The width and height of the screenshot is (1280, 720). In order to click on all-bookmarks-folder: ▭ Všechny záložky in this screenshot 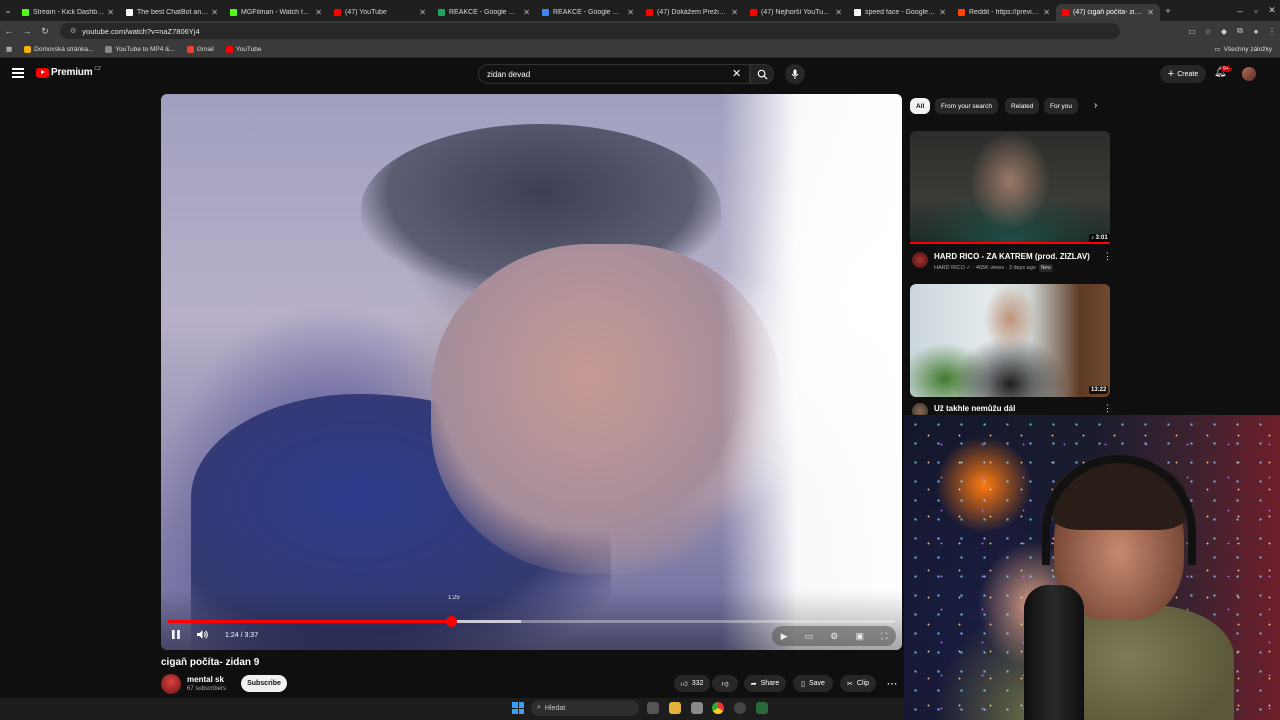, I will do `click(1243, 49)`.